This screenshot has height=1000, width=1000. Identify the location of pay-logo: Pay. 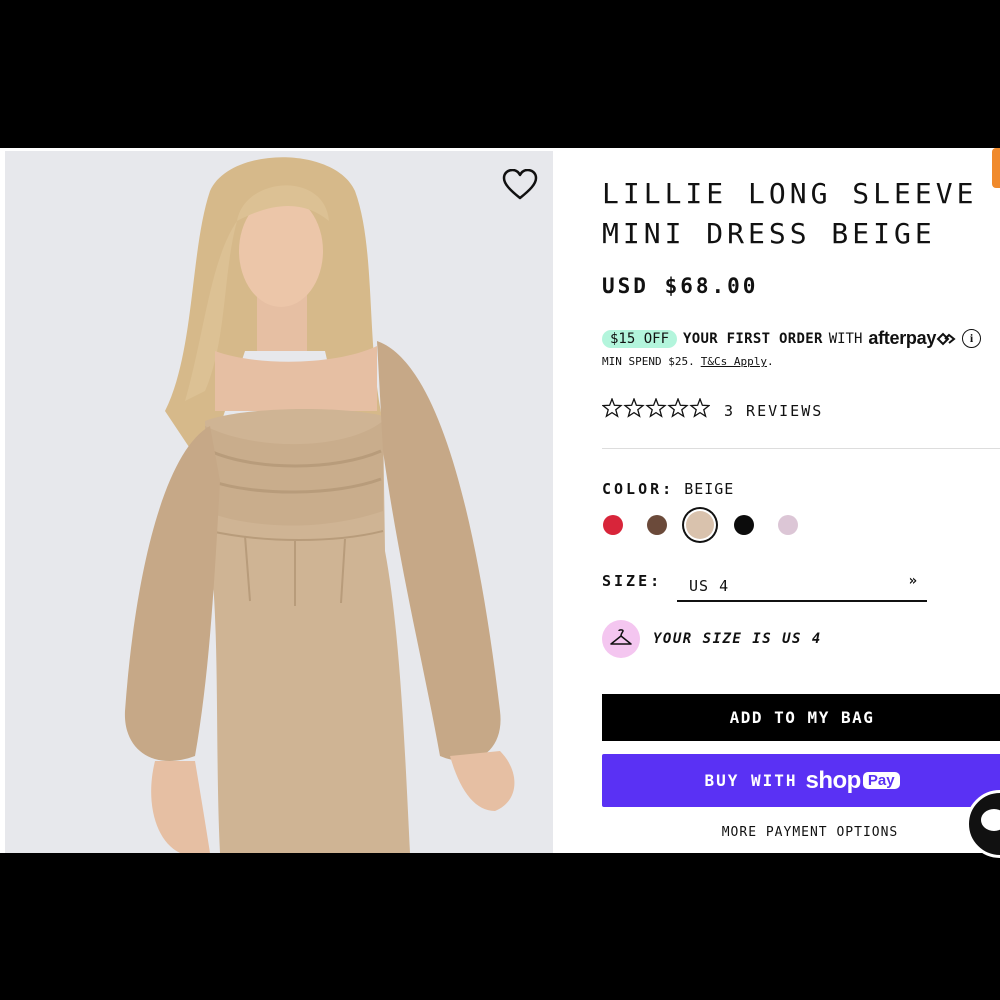
(881, 780).